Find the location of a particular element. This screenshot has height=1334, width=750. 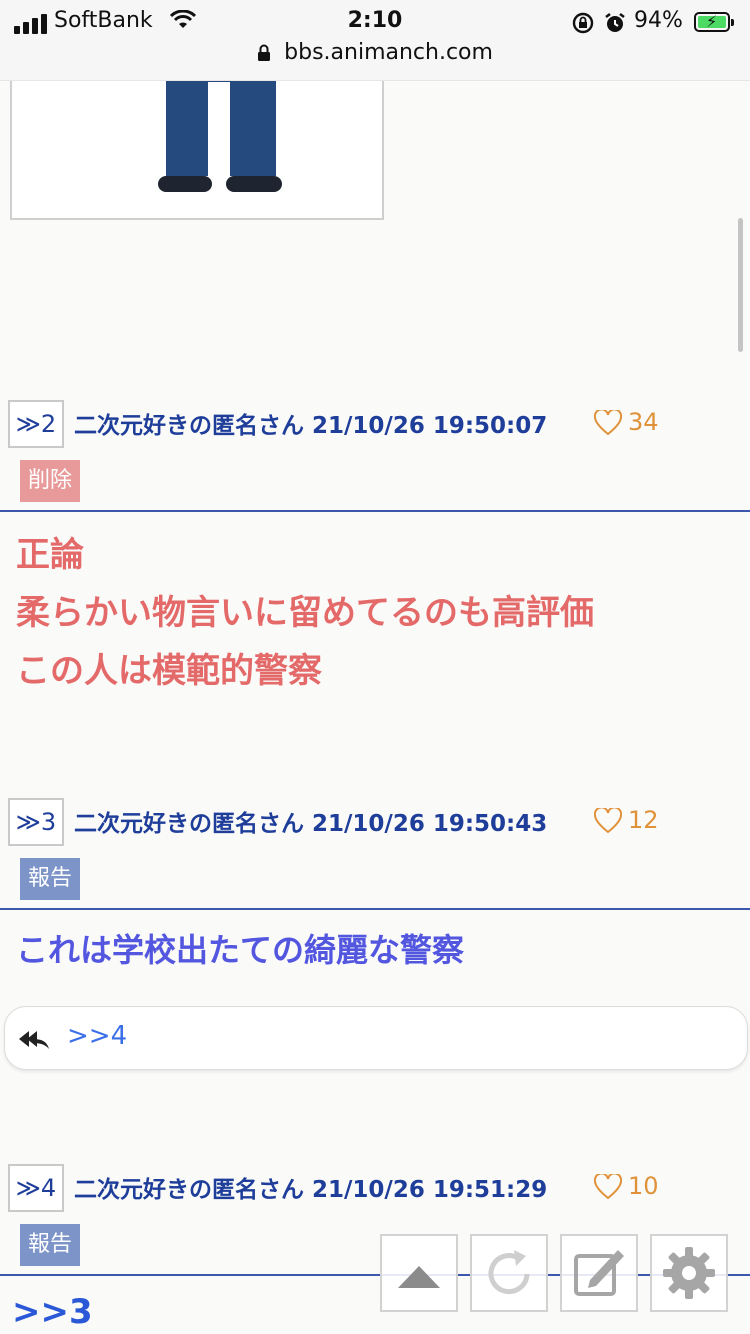

post-header: ≫3 二次元好きの匿名さん 21/10/26 19:50:43 12 is located at coordinates (379, 824).